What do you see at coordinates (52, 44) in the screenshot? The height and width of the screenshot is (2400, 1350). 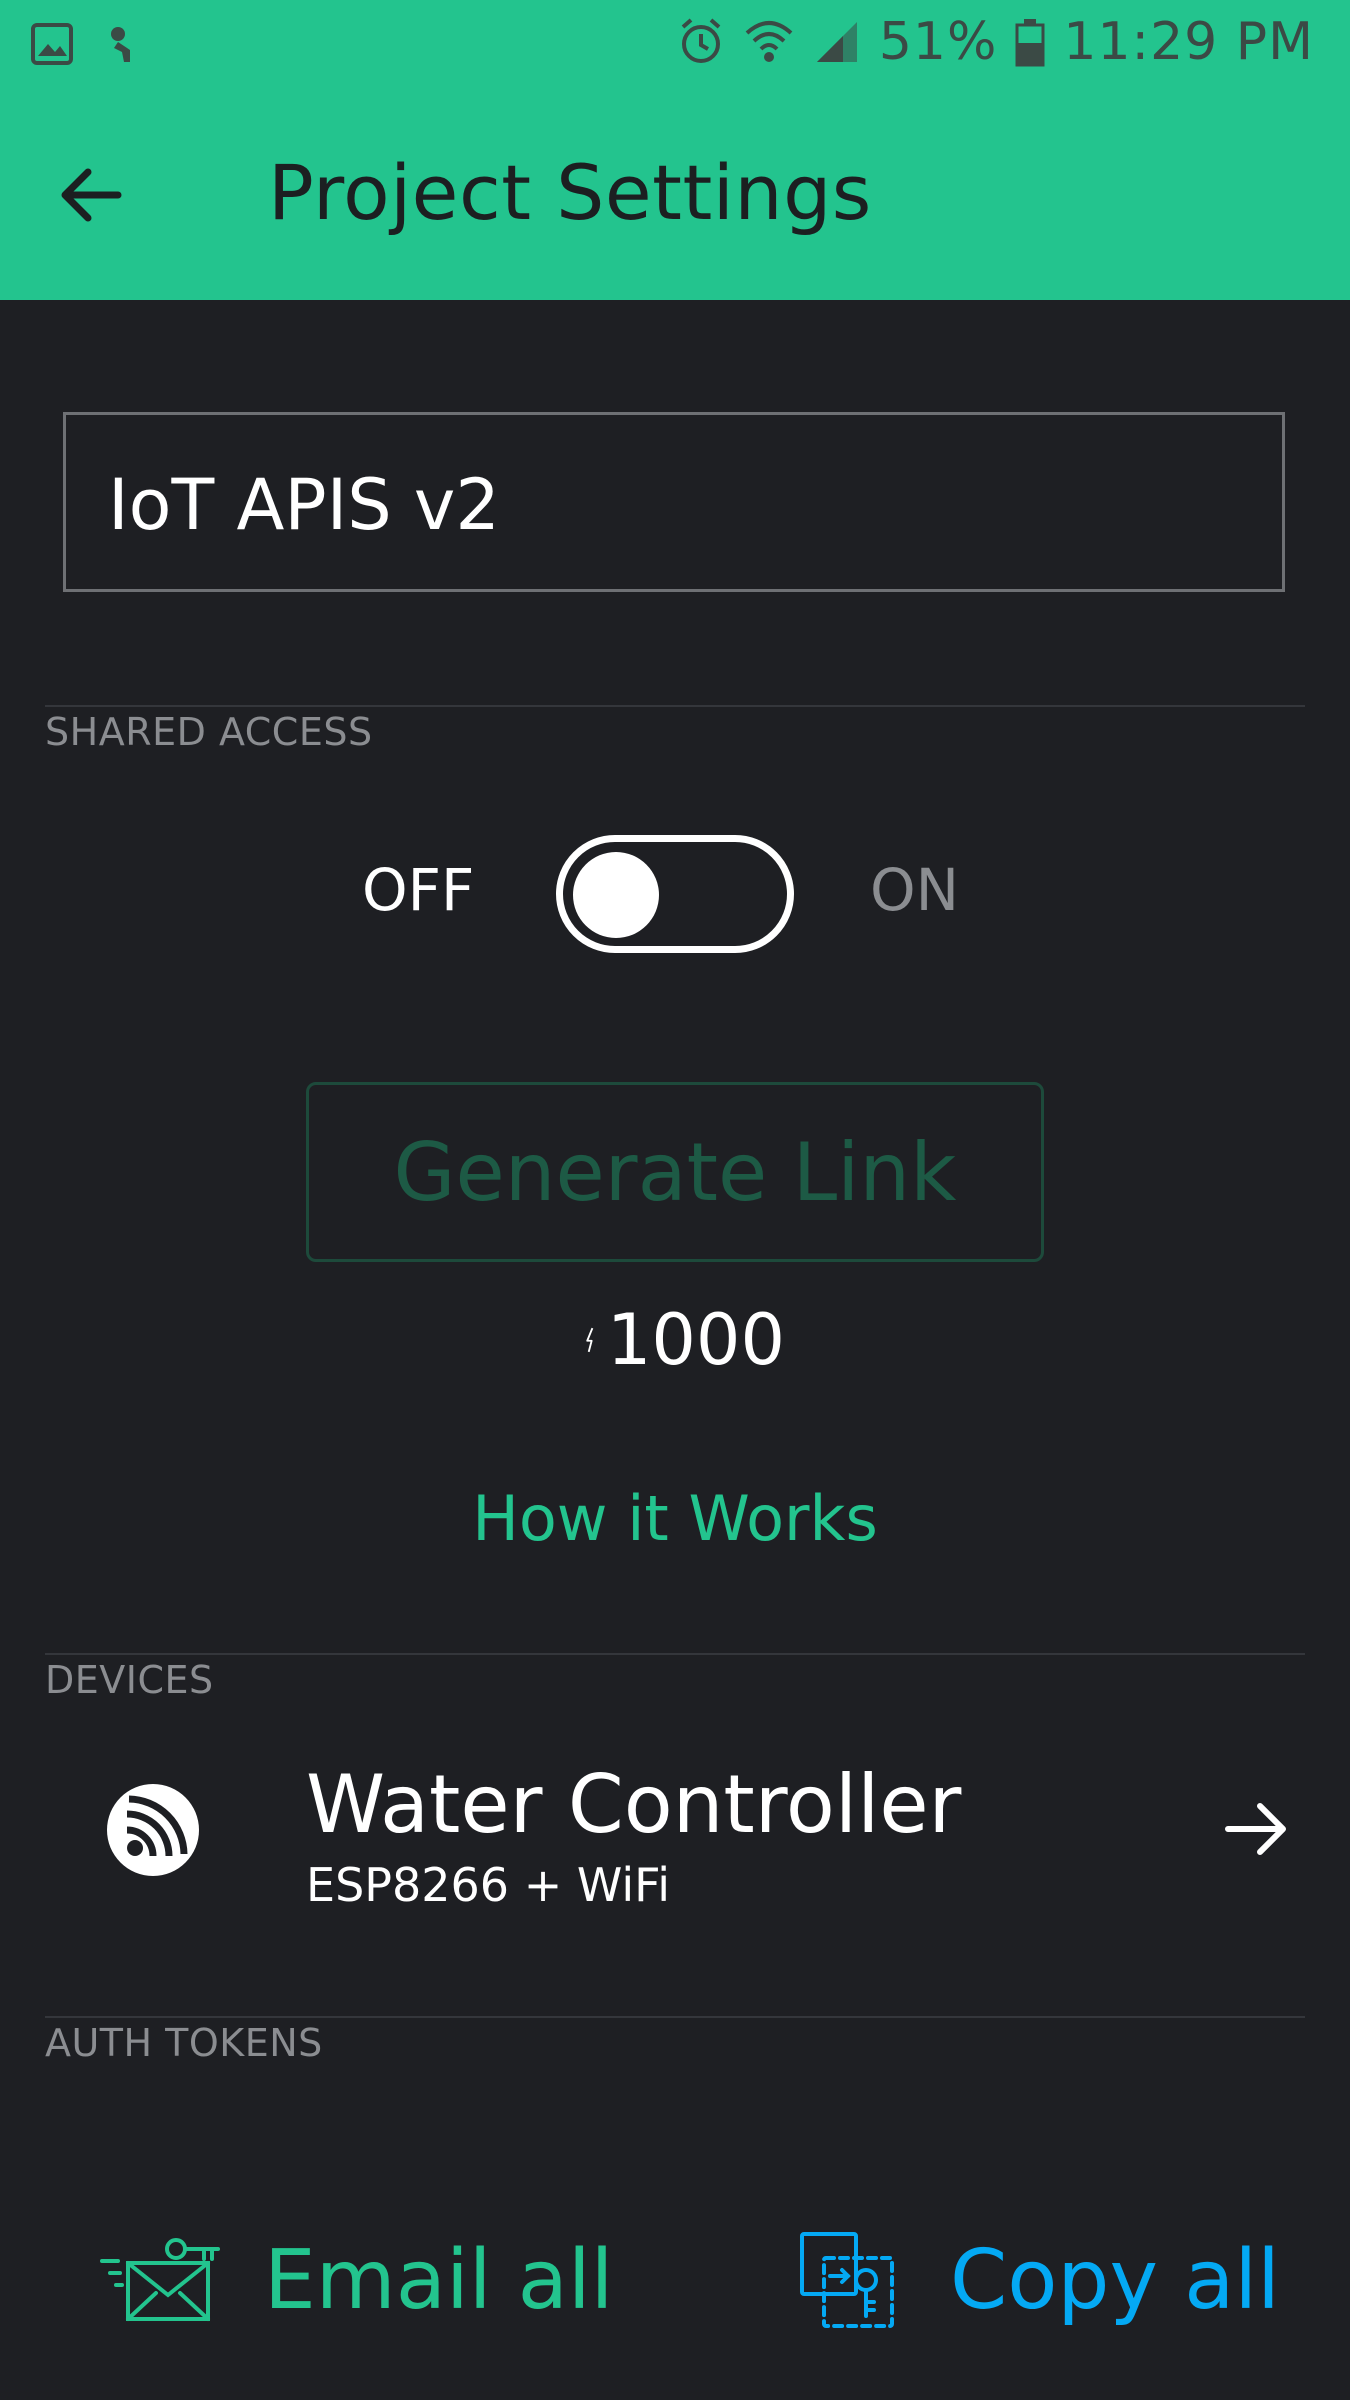 I see `image-icon` at bounding box center [52, 44].